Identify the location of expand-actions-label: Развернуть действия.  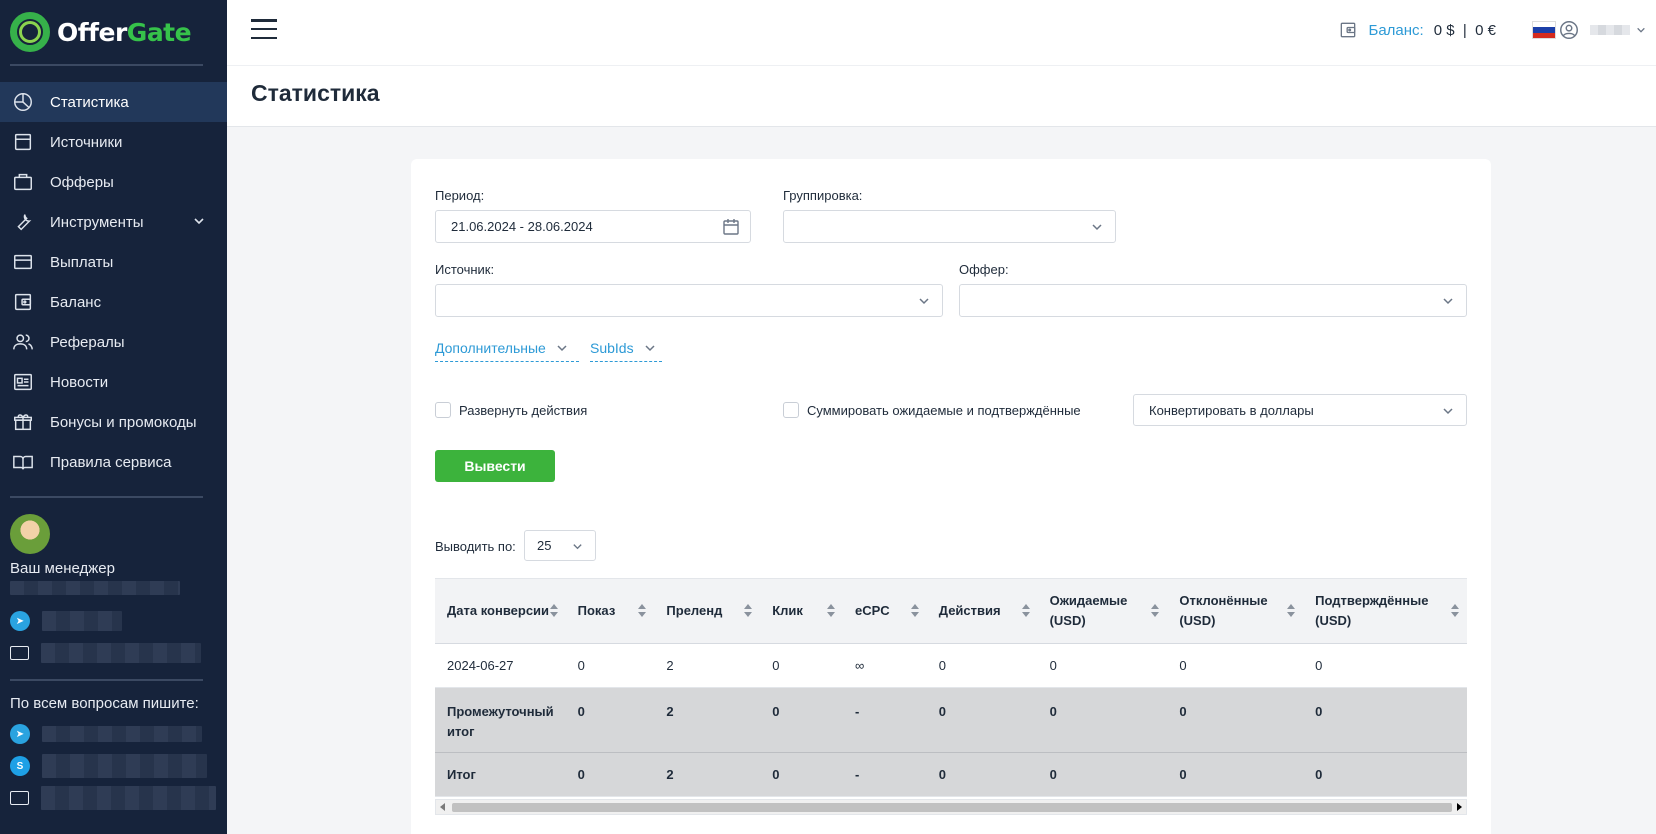
(523, 410).